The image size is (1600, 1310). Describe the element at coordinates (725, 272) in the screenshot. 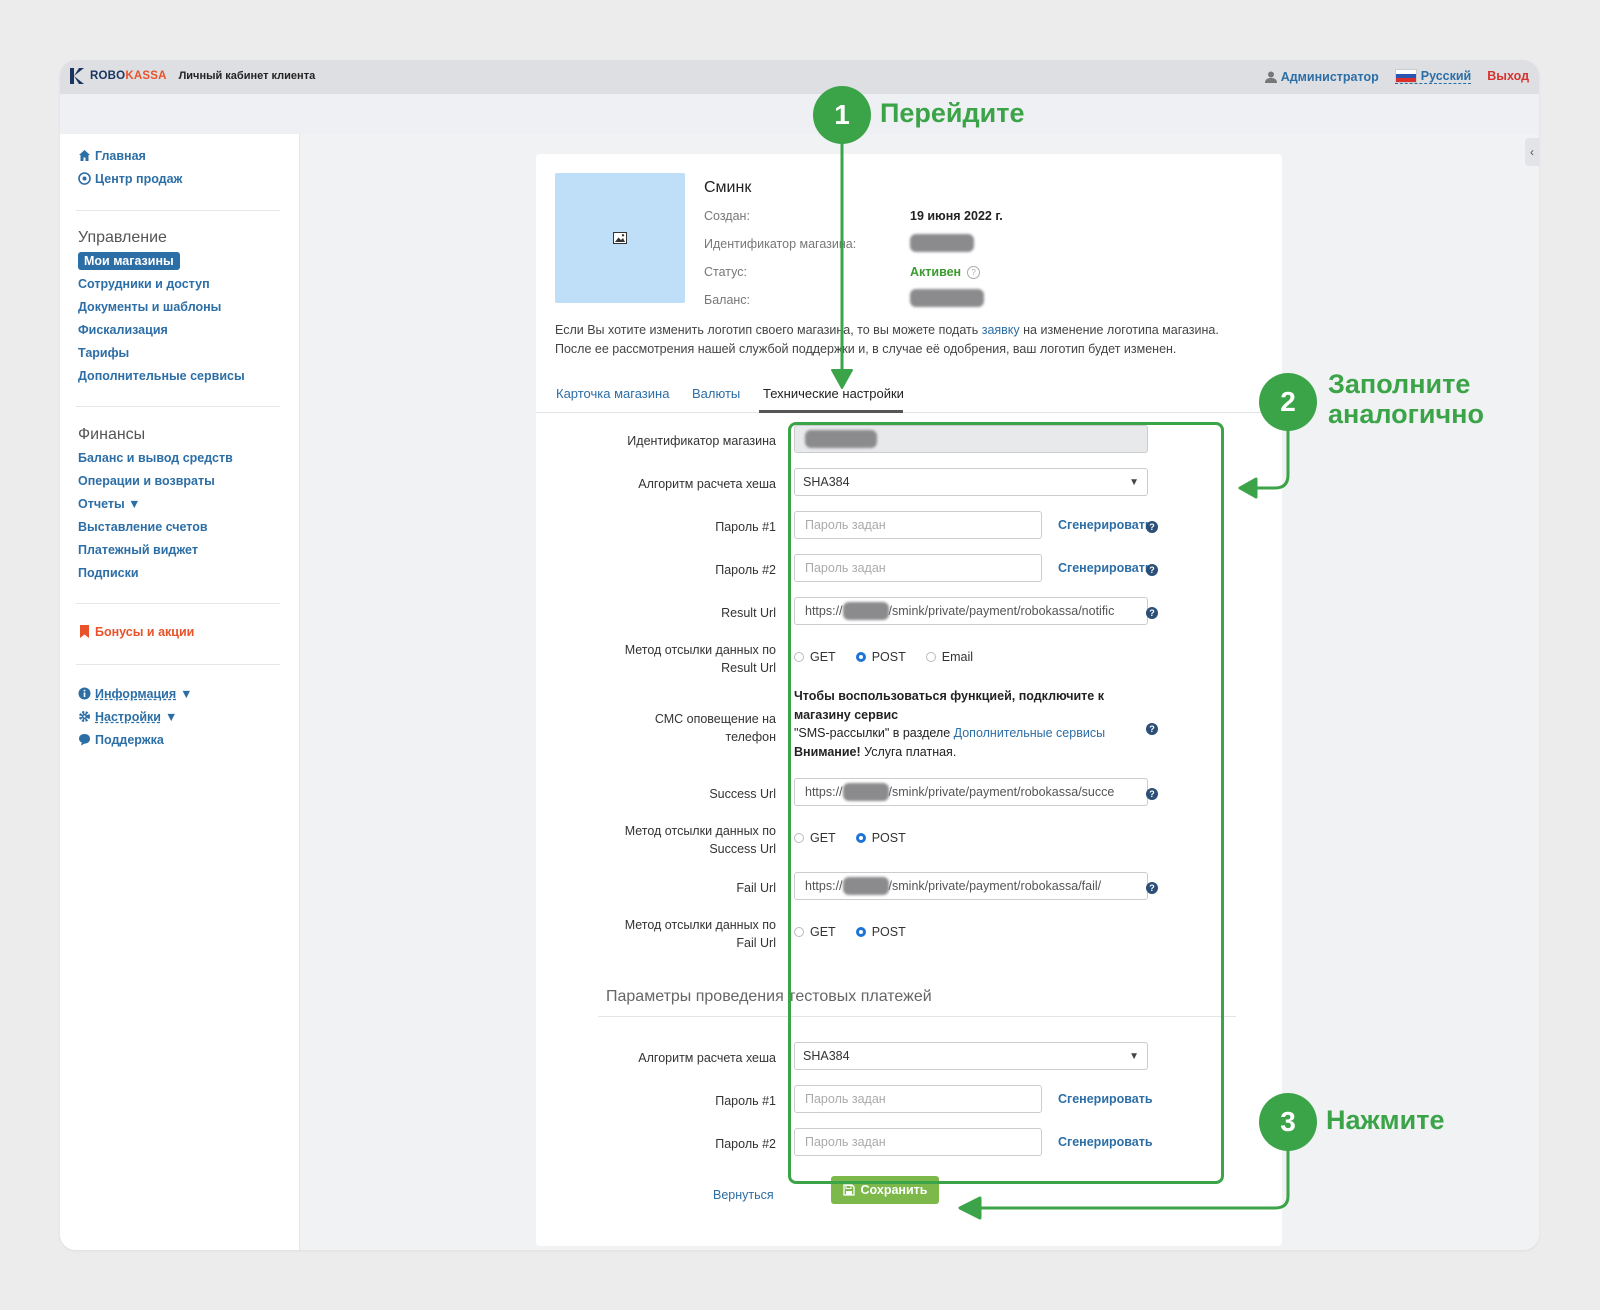

I see `status-label: Статус:` at that location.